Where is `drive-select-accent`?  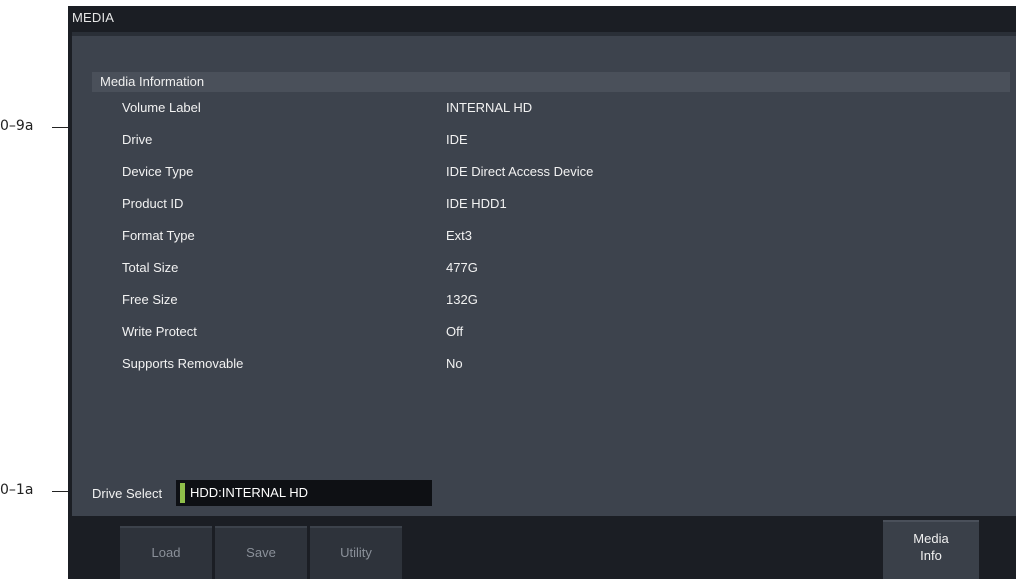 drive-select-accent is located at coordinates (182, 493).